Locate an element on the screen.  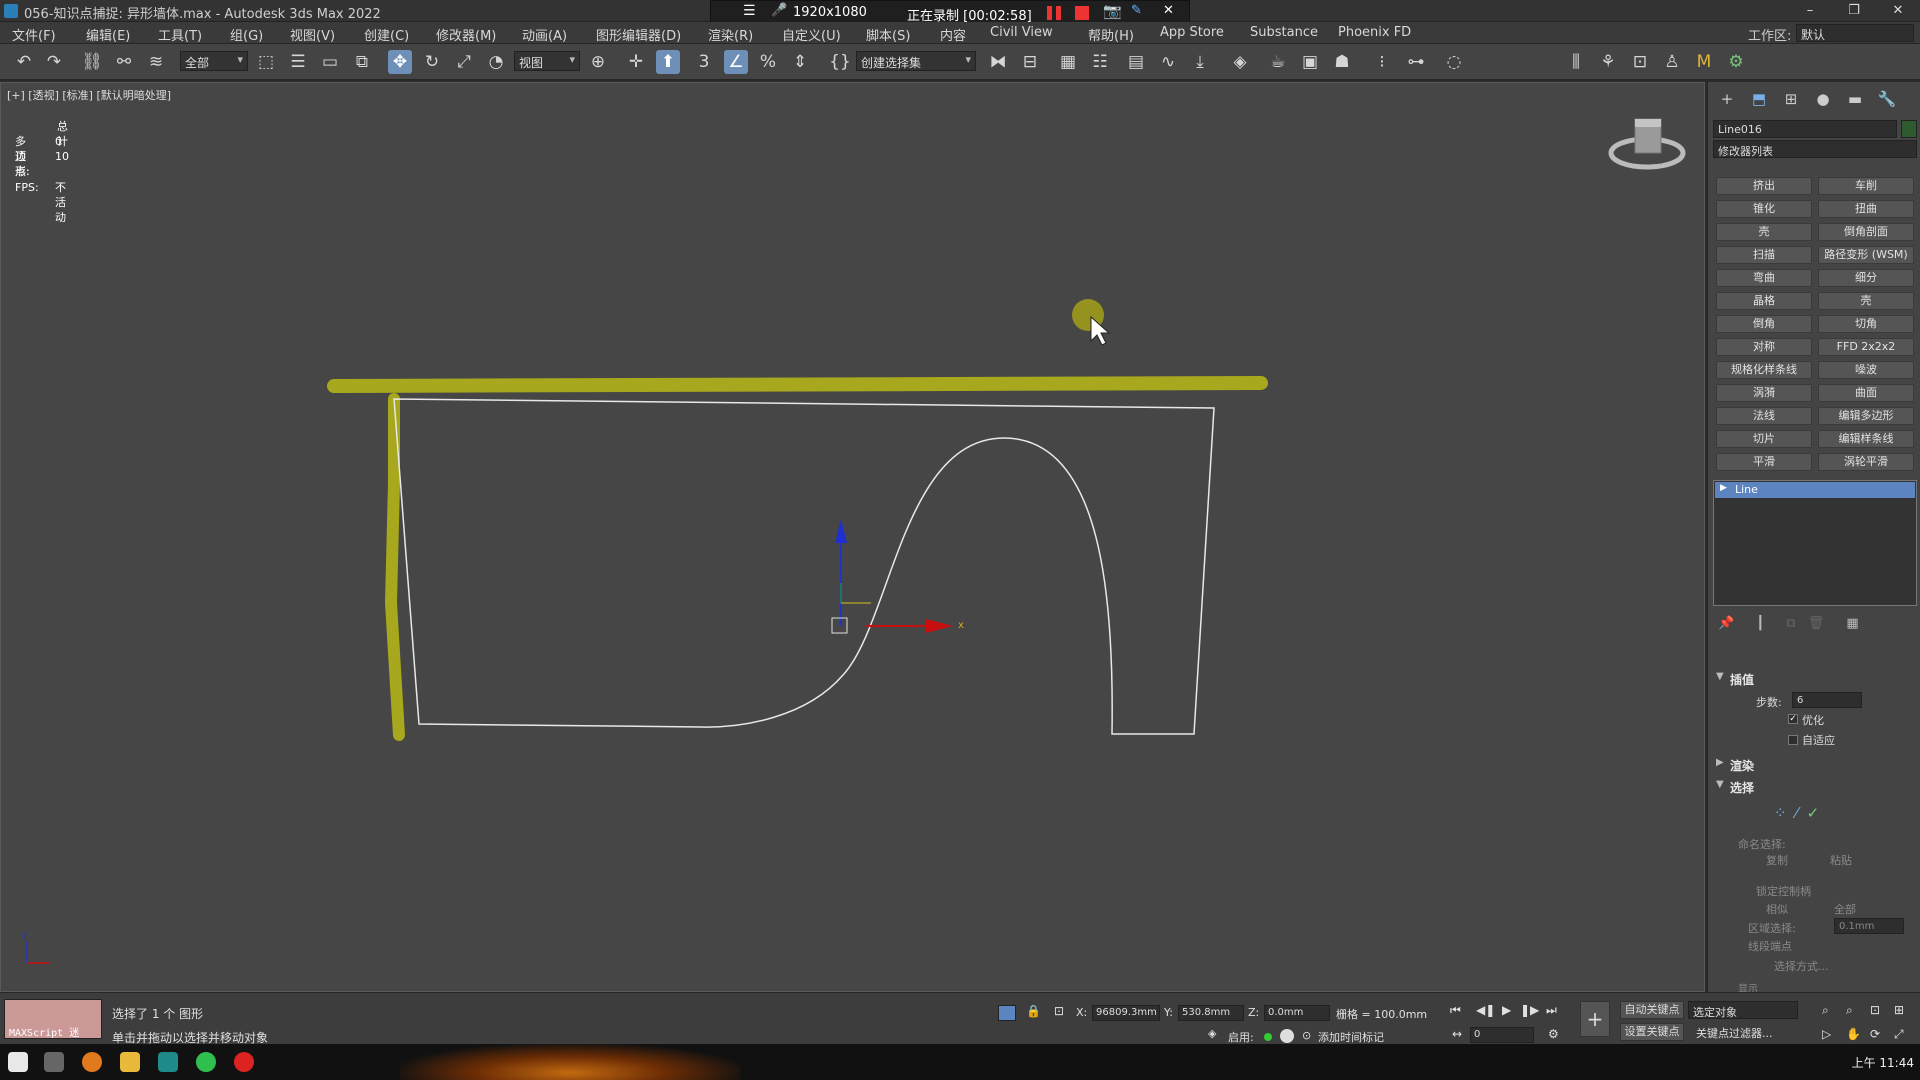
select-manipulate-icon: ✛ is located at coordinates (636, 62).